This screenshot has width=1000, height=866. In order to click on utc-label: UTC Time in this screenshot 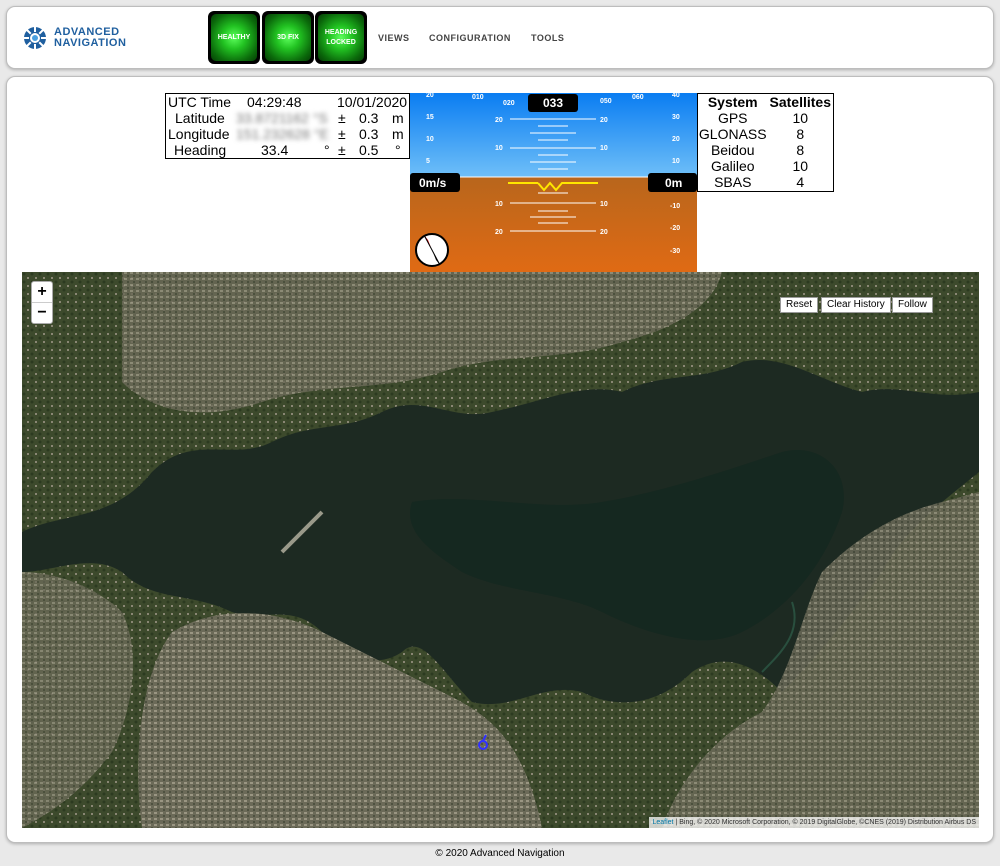, I will do `click(199, 102)`.